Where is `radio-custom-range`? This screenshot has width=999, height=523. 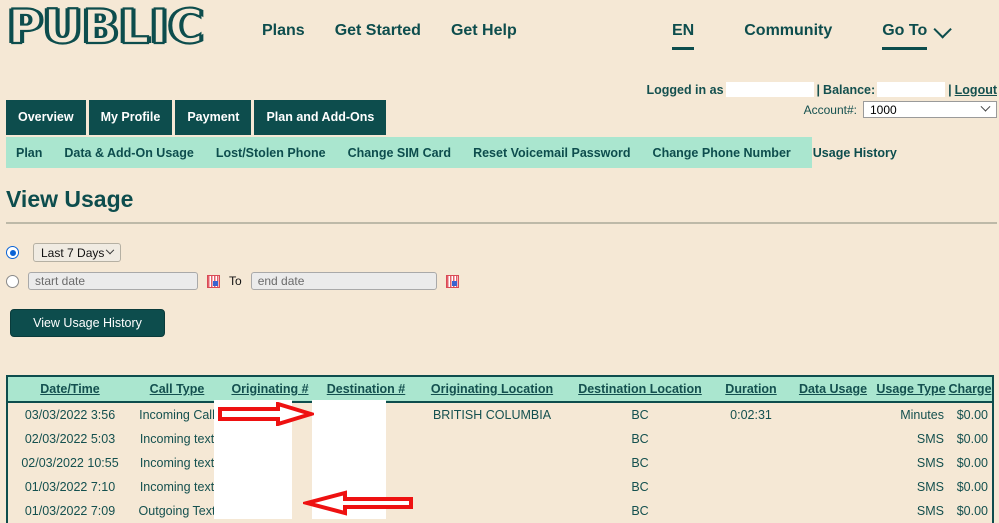 radio-custom-range is located at coordinates (12, 281).